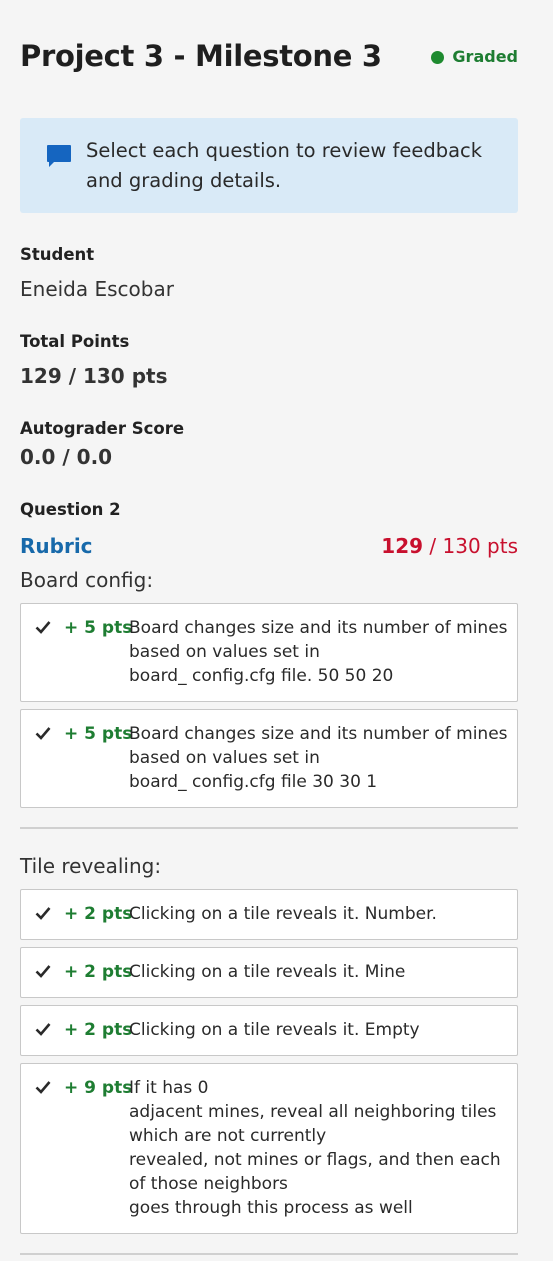  What do you see at coordinates (56, 546) in the screenshot?
I see `rubric-link: Rubric` at bounding box center [56, 546].